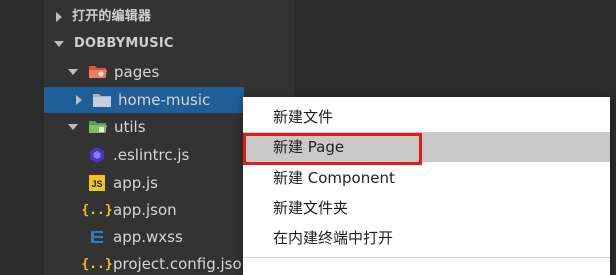 The image size is (616, 275). Describe the element at coordinates (426, 257) in the screenshot. I see `menu-separator` at that location.